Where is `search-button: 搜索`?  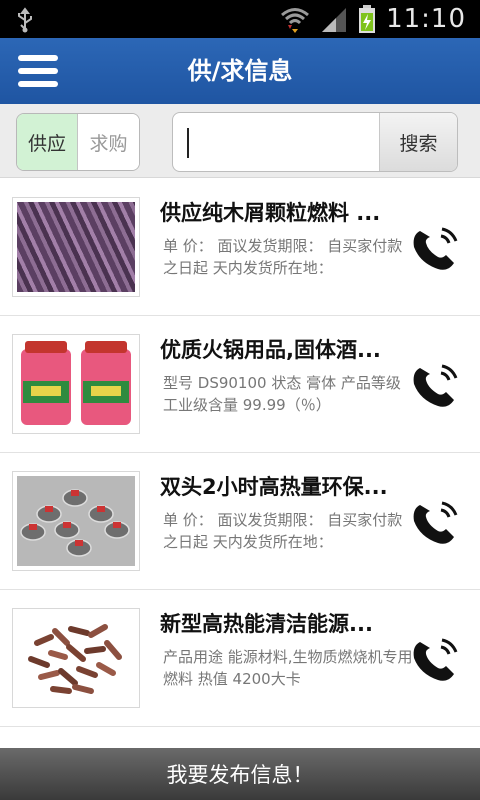 search-button: 搜索 is located at coordinates (418, 142).